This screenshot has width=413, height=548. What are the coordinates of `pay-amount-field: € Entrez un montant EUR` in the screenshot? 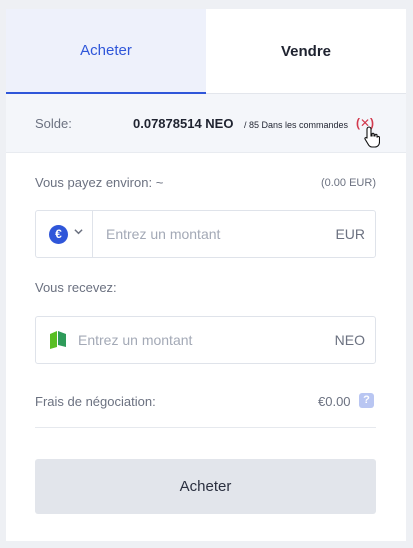 It's located at (205, 234).